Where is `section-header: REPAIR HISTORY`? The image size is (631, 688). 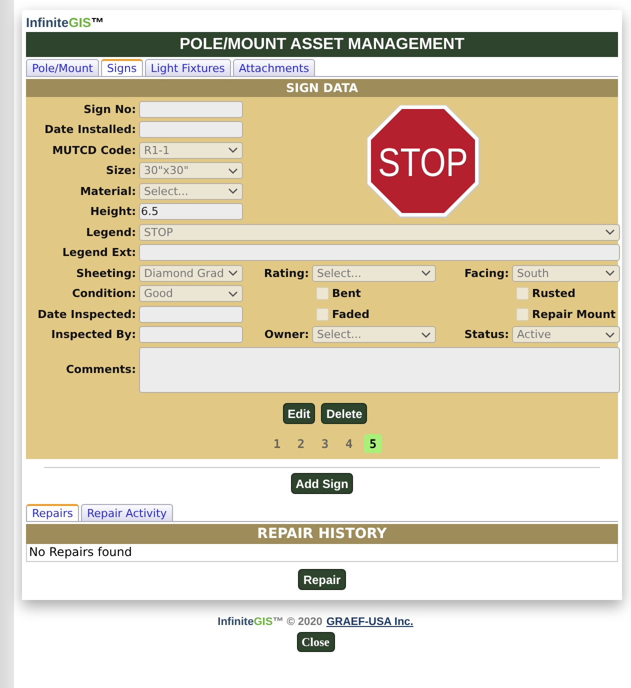
section-header: REPAIR HISTORY is located at coordinates (322, 534).